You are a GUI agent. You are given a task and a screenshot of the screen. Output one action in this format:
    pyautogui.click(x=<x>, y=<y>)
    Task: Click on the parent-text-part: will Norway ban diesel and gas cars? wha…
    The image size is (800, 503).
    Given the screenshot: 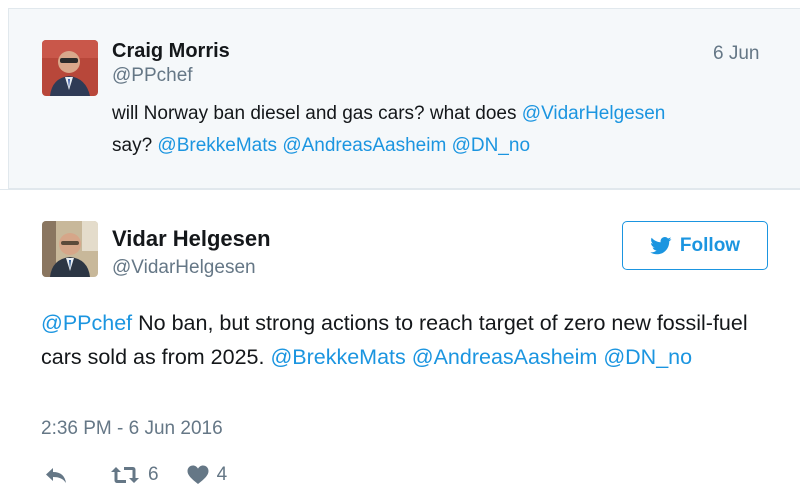 What is the action you would take?
    pyautogui.click(x=317, y=113)
    